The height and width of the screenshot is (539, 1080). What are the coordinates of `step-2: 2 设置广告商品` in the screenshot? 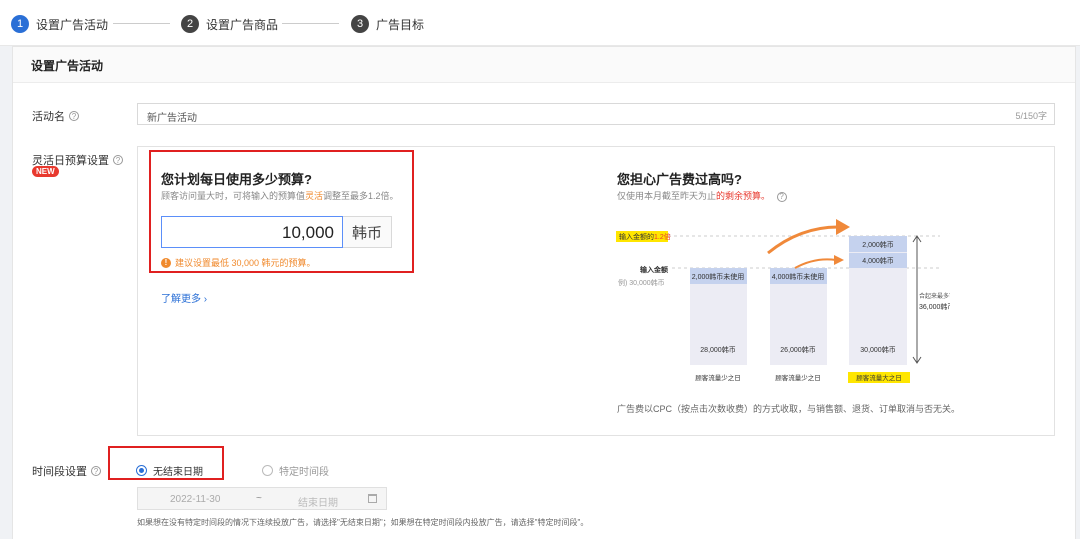 It's located at (229, 24).